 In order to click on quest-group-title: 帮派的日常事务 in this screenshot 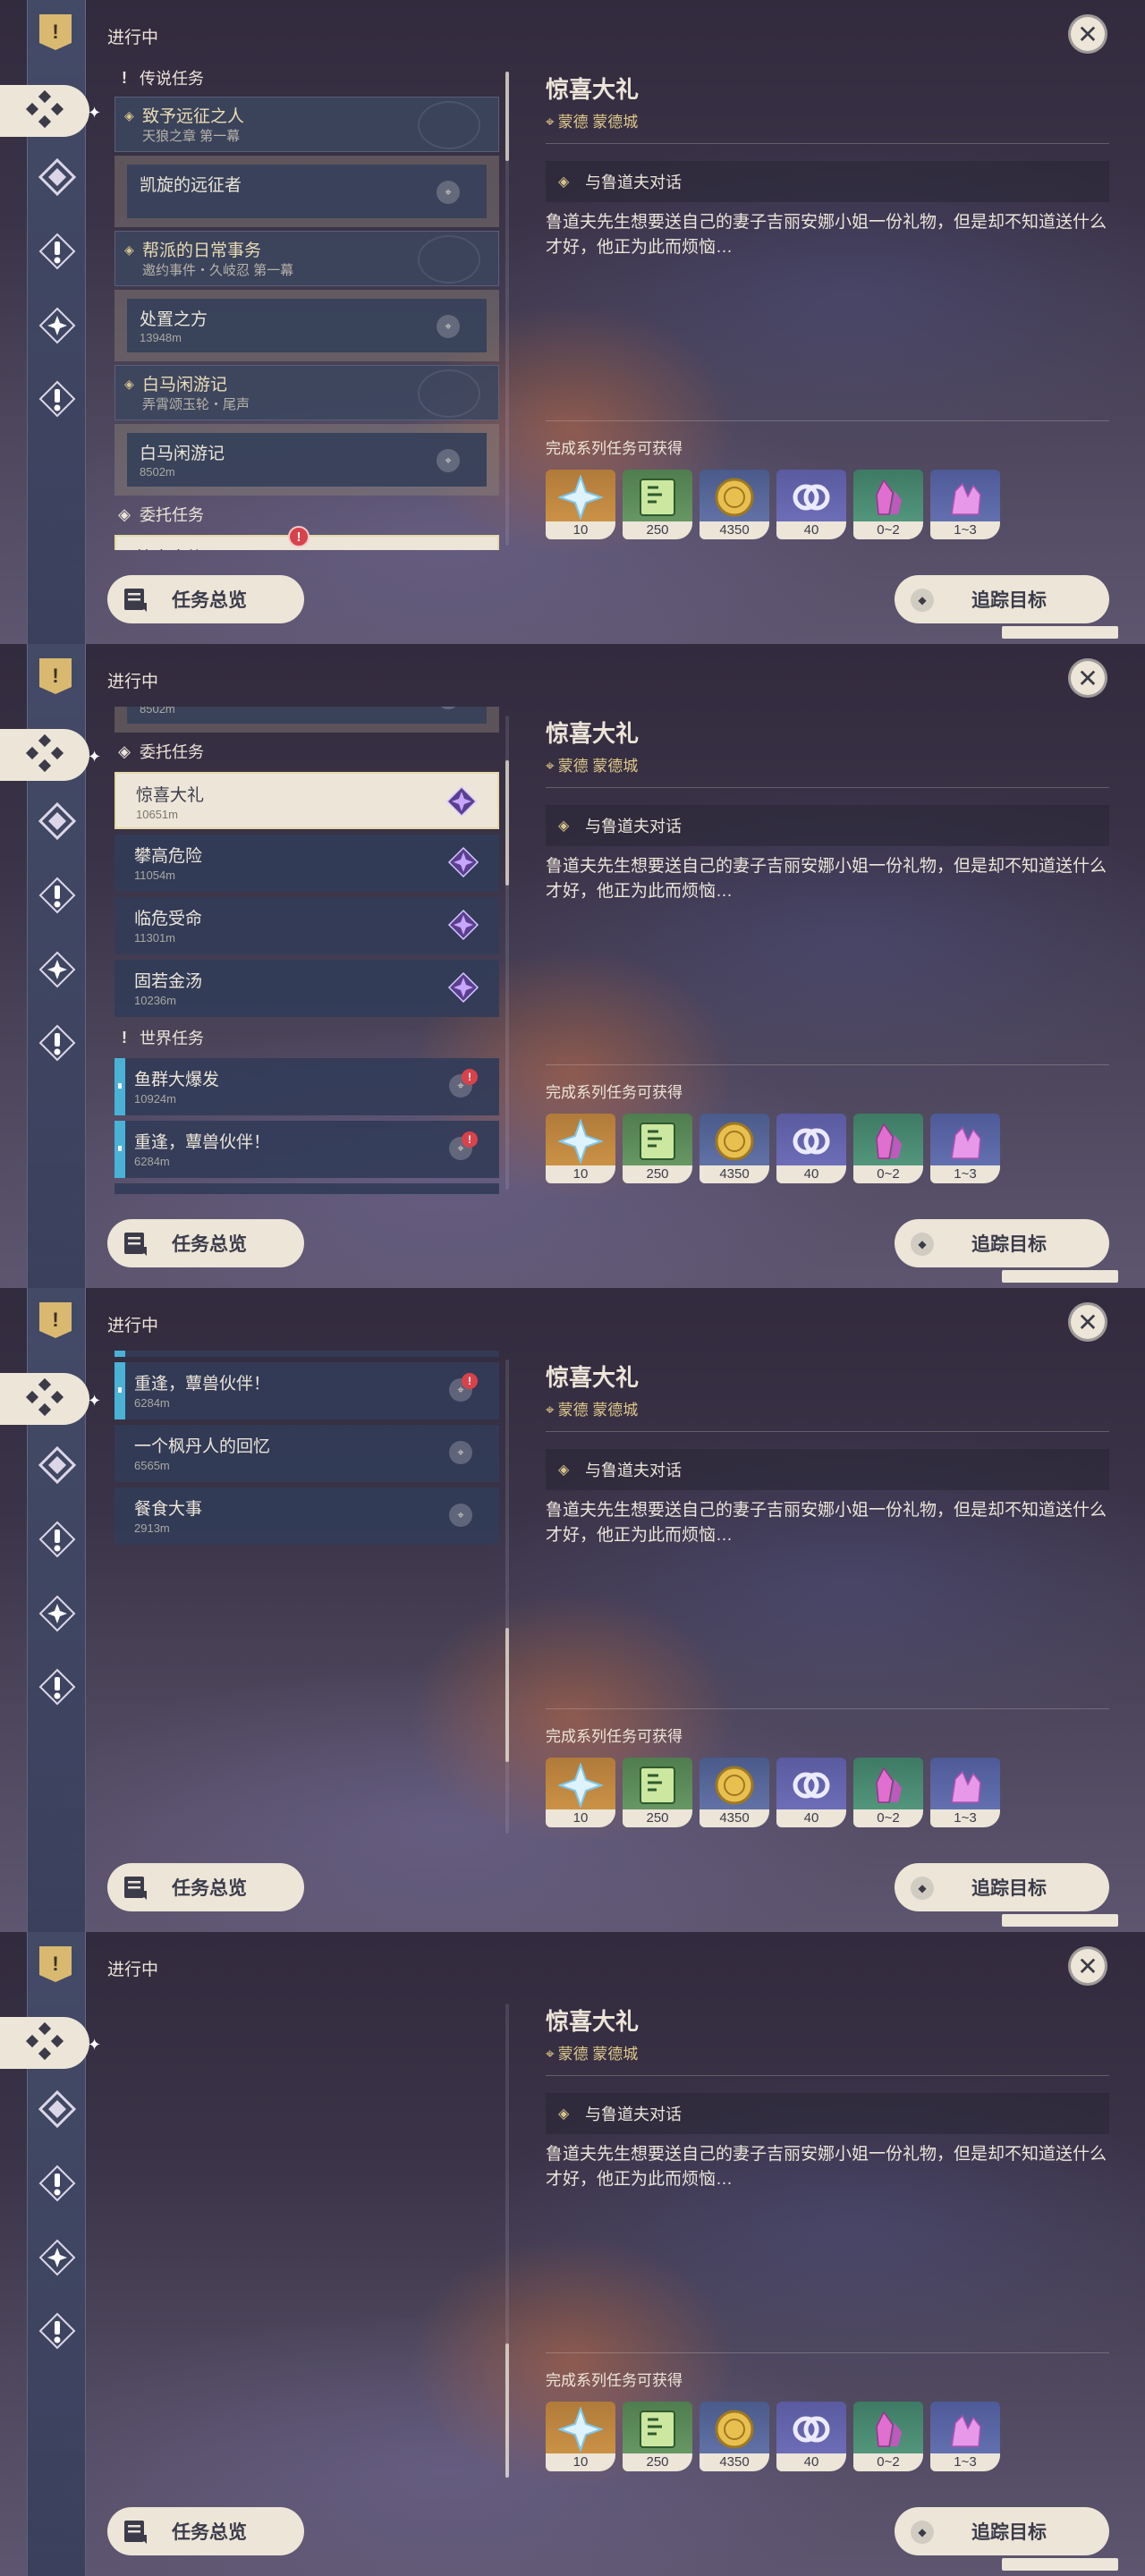, I will do `click(202, 251)`.